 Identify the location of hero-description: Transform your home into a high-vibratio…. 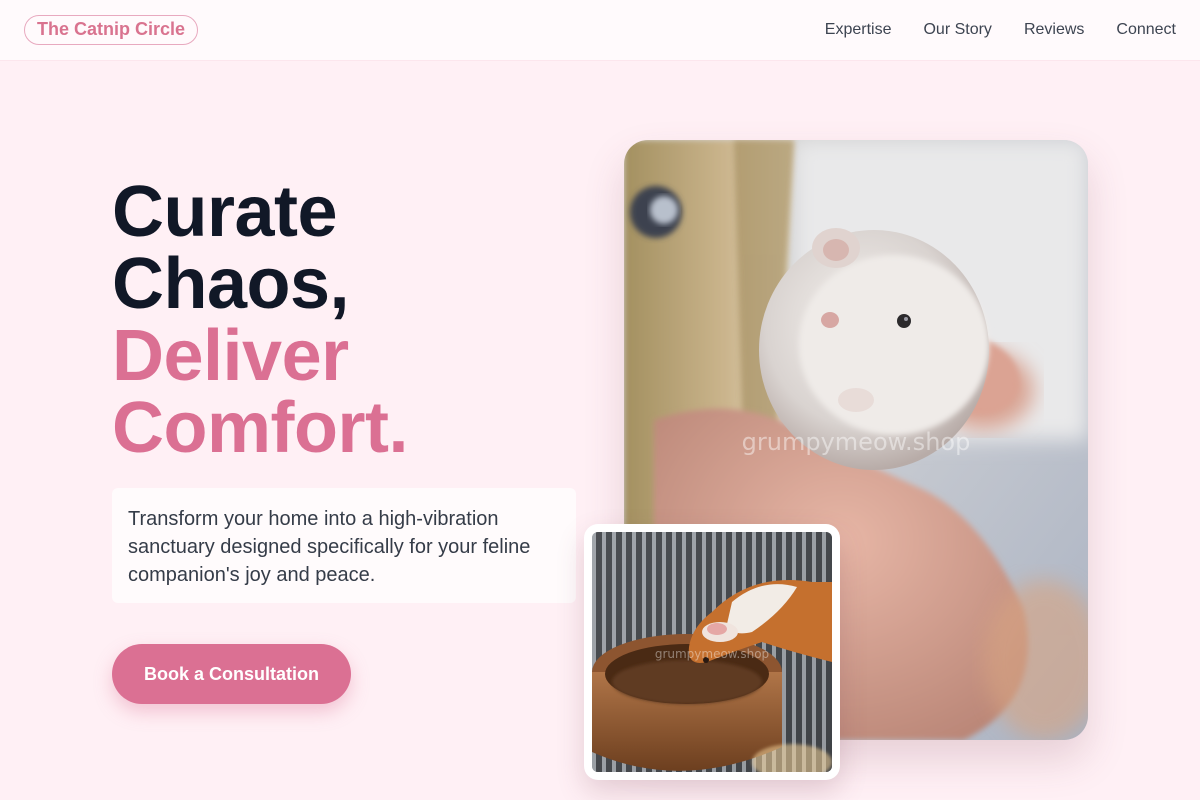
(344, 545).